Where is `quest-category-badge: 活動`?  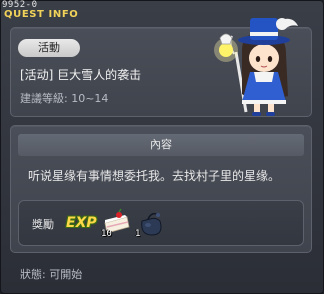
quest-category-badge: 活動 is located at coordinates (49, 48).